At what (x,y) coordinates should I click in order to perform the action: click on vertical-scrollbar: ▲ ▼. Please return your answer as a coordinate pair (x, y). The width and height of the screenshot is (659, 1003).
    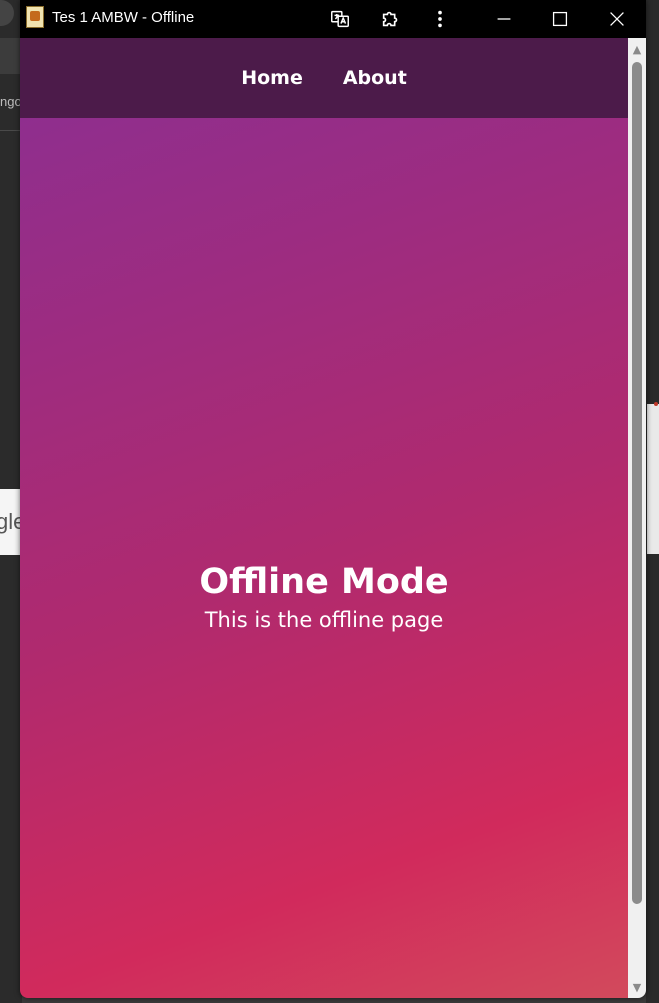
    Looking at the image, I should click on (637, 518).